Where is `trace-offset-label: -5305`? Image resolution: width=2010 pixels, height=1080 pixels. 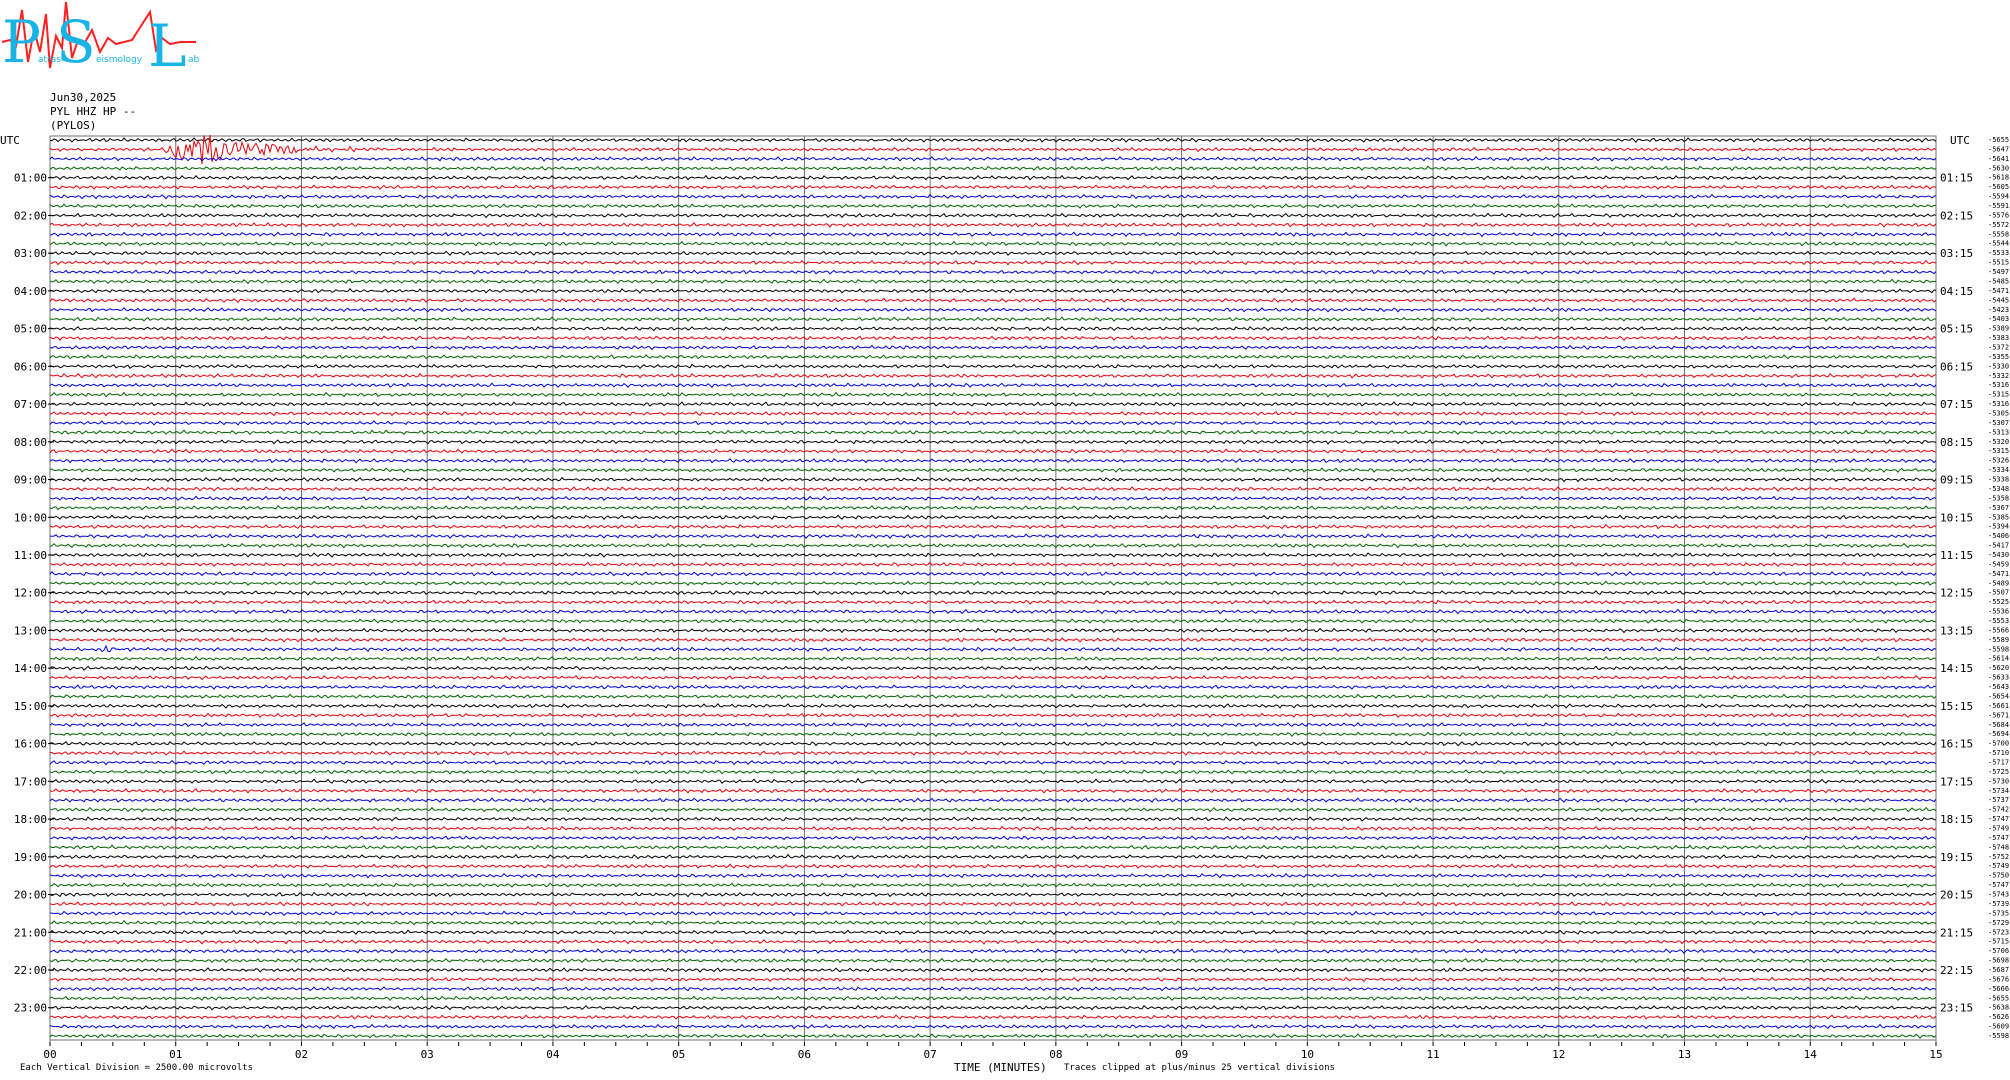 trace-offset-label: -5305 is located at coordinates (1998, 414).